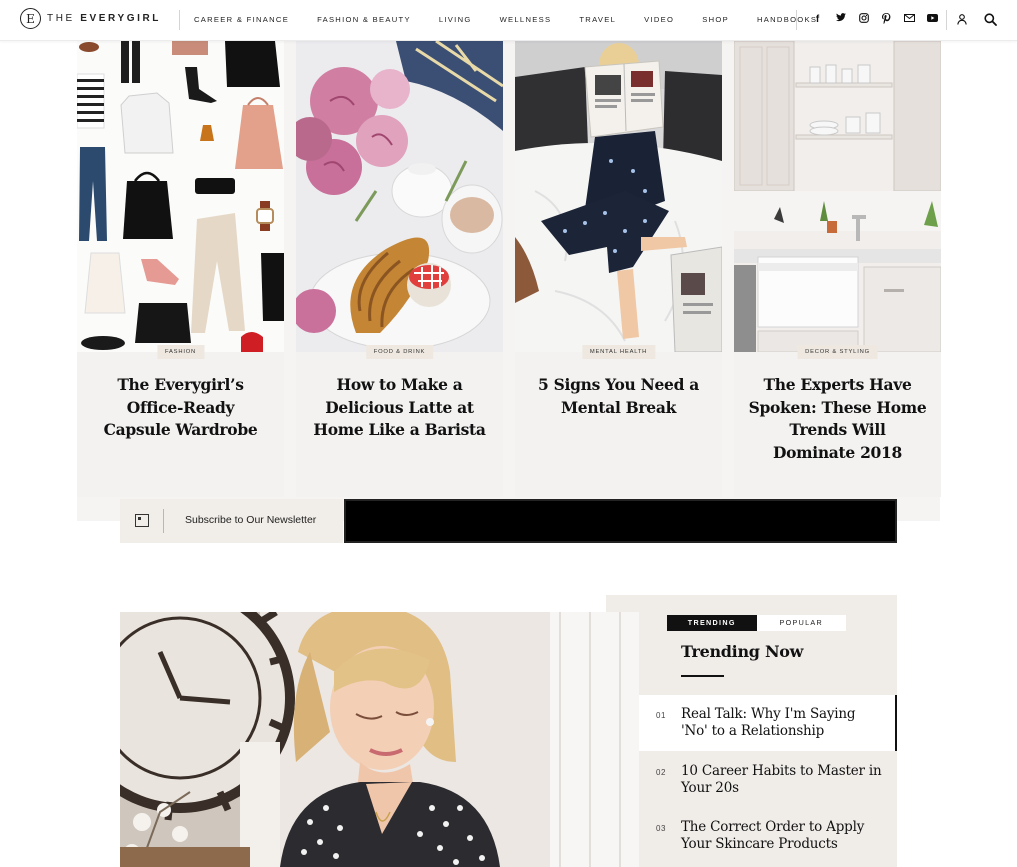 This screenshot has width=1017, height=867. What do you see at coordinates (121, 18) in the screenshot?
I see `logo-name: EVERYGIRL` at bounding box center [121, 18].